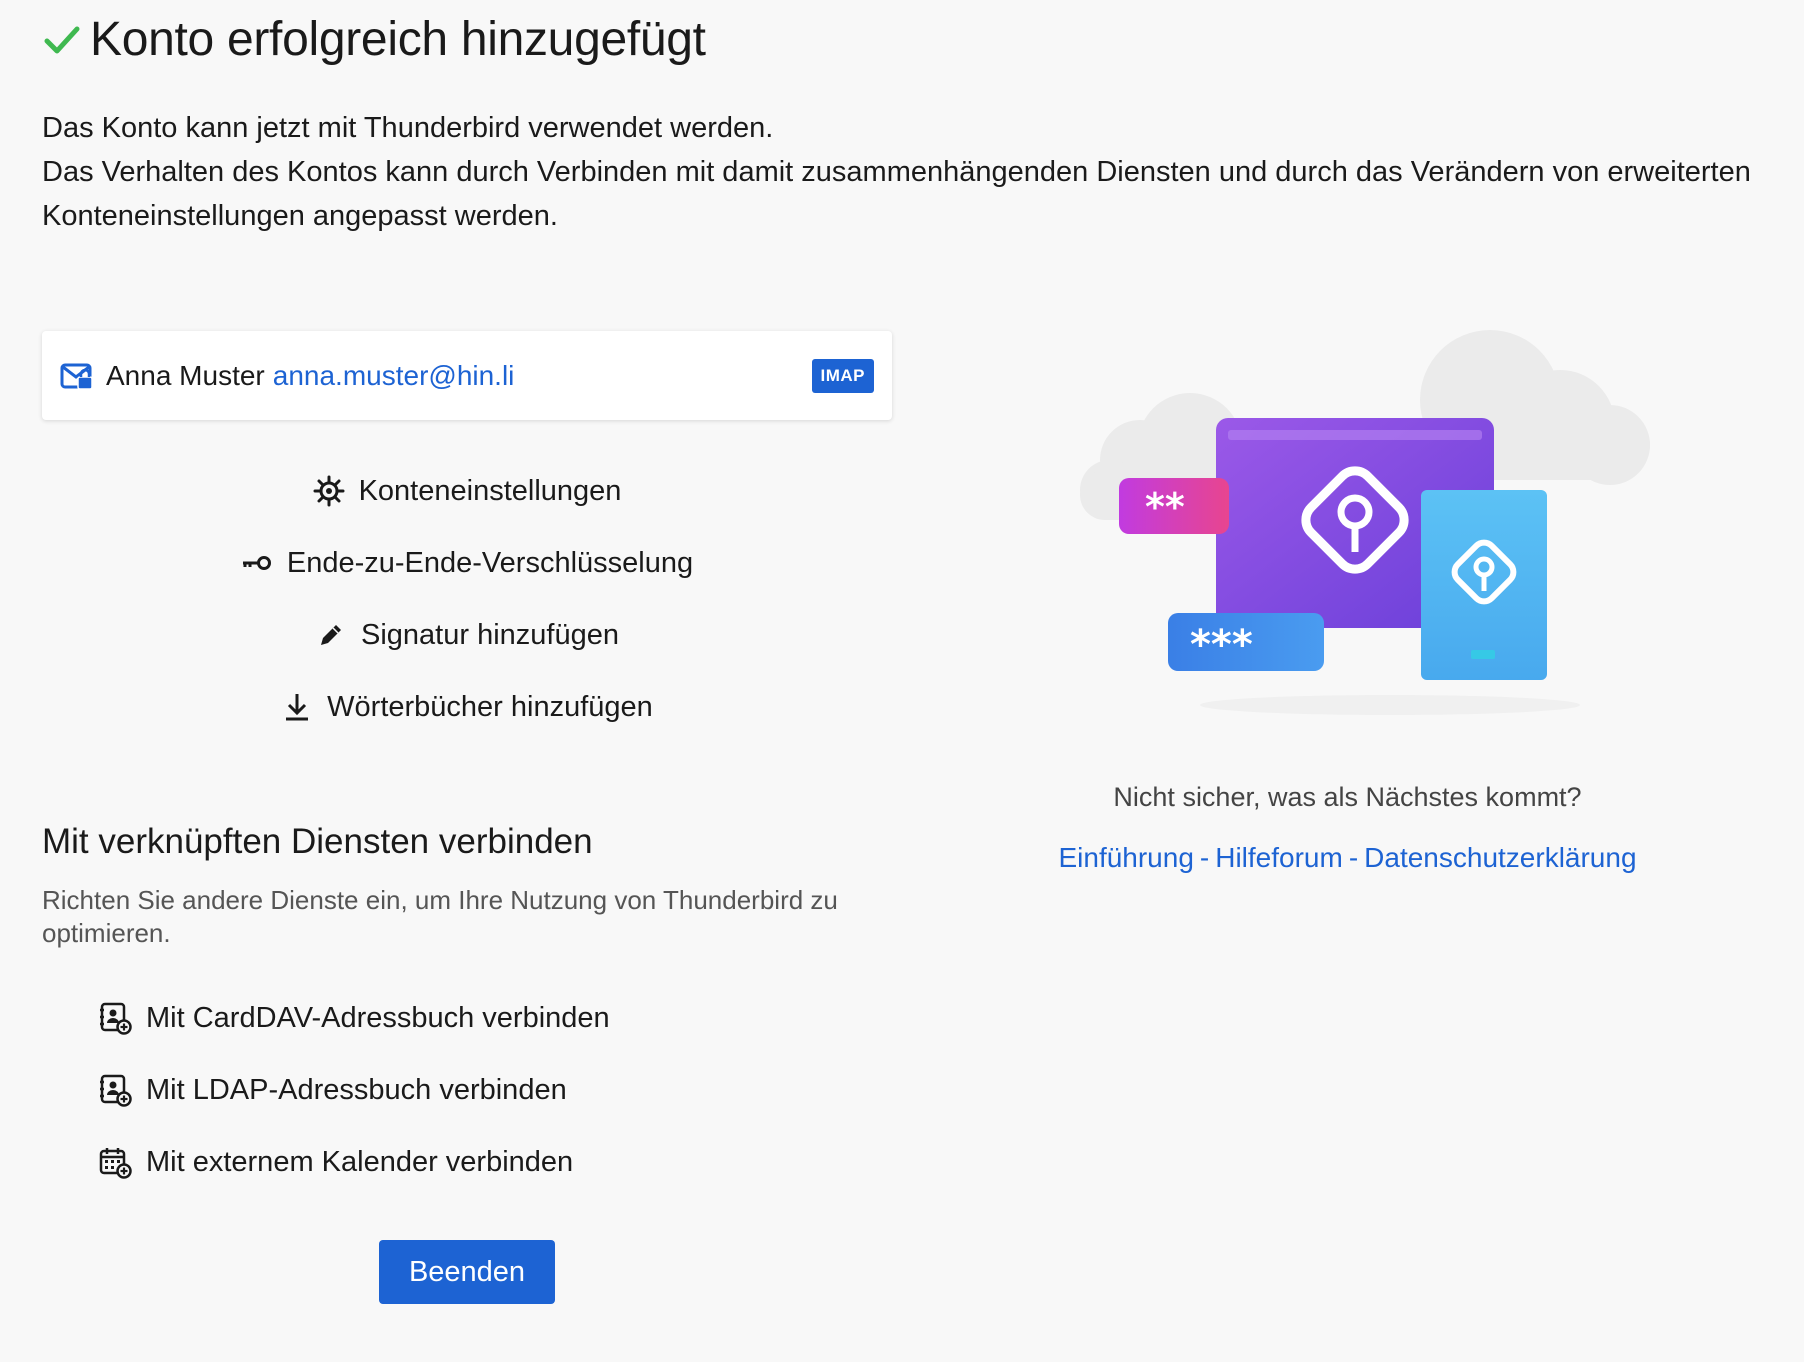 The image size is (1804, 1362). What do you see at coordinates (490, 706) in the screenshot?
I see `add-dictionaries-label: Wörterbücher hinzufügen` at bounding box center [490, 706].